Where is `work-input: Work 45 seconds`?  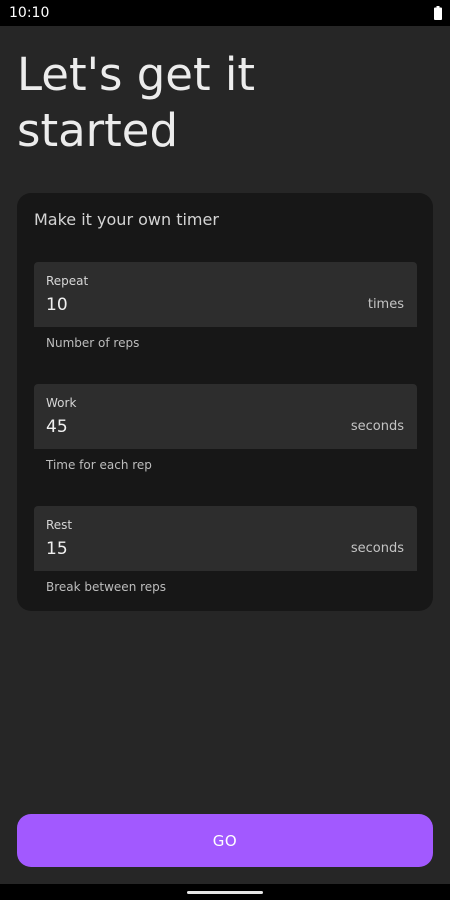
work-input: Work 45 seconds is located at coordinates (225, 416).